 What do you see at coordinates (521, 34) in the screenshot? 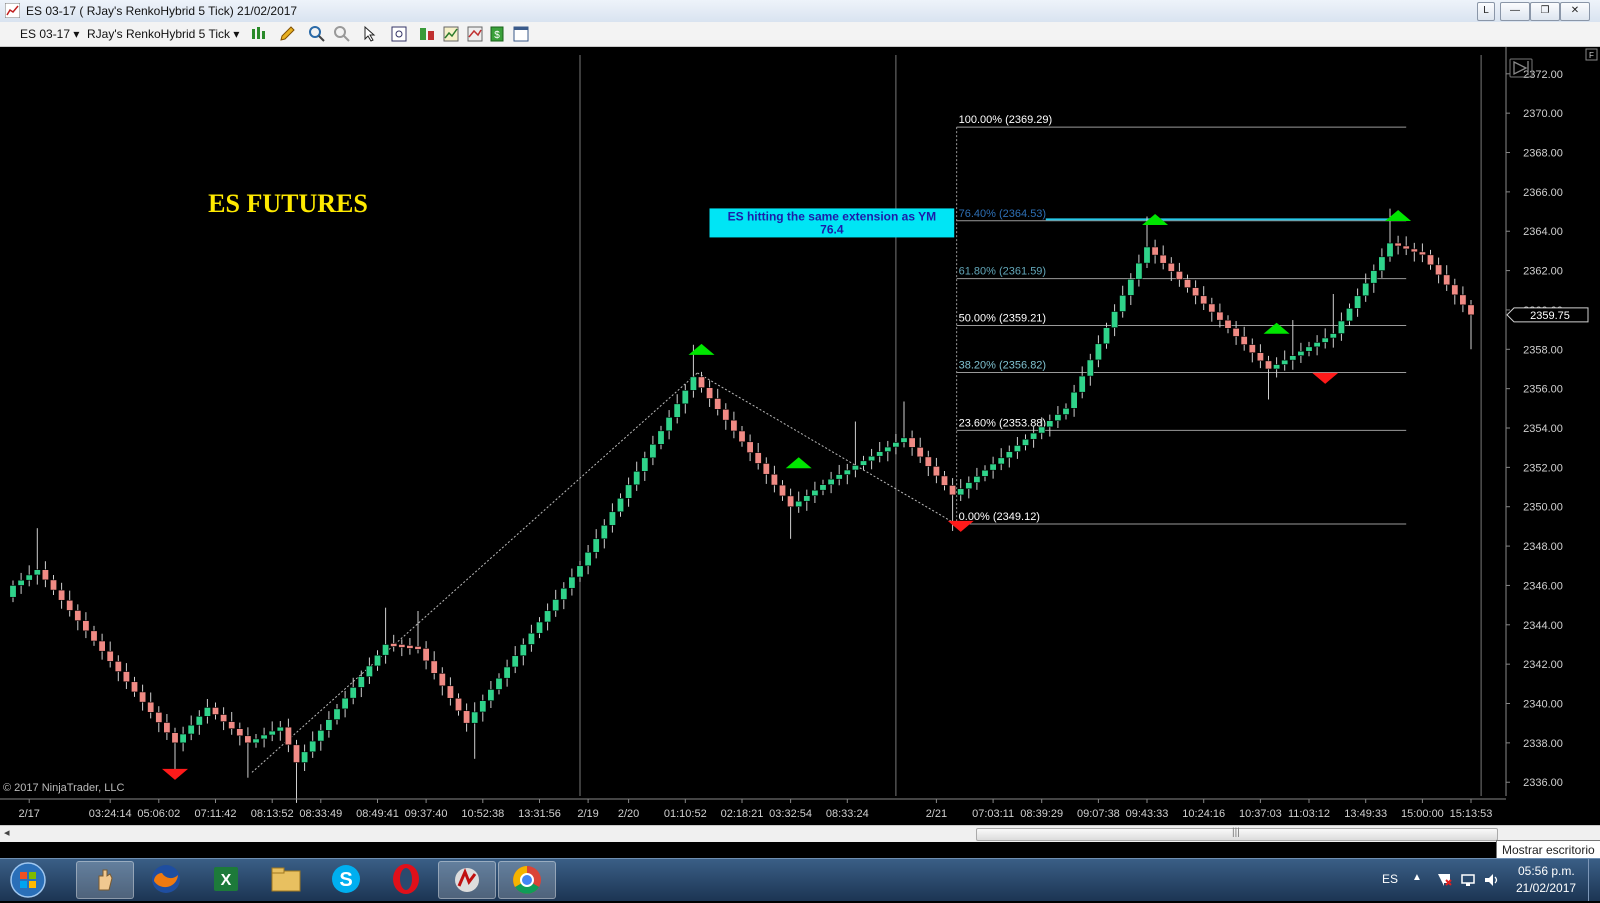
I see `window-icon` at bounding box center [521, 34].